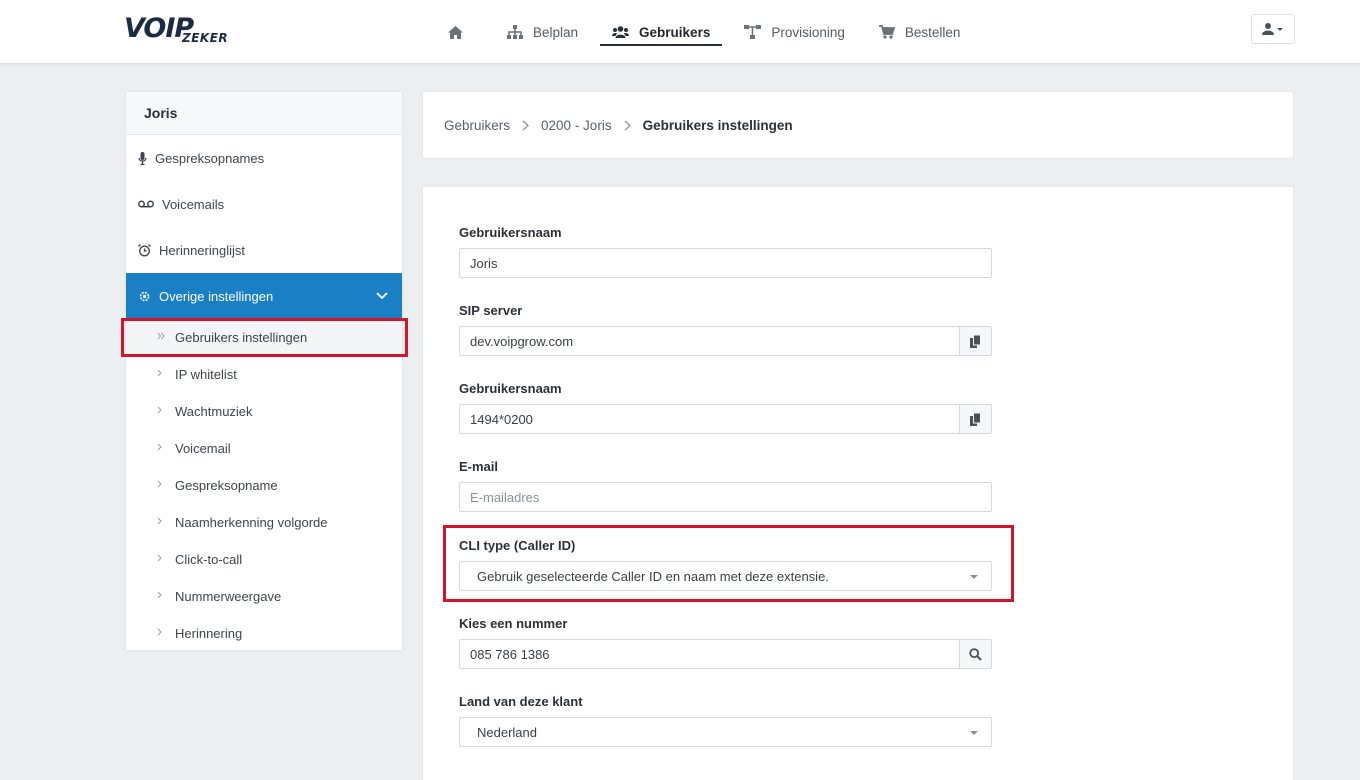 This screenshot has height=780, width=1360. Describe the element at coordinates (808, 32) in the screenshot. I see `nav-provisioning-label: Provisioning` at that location.